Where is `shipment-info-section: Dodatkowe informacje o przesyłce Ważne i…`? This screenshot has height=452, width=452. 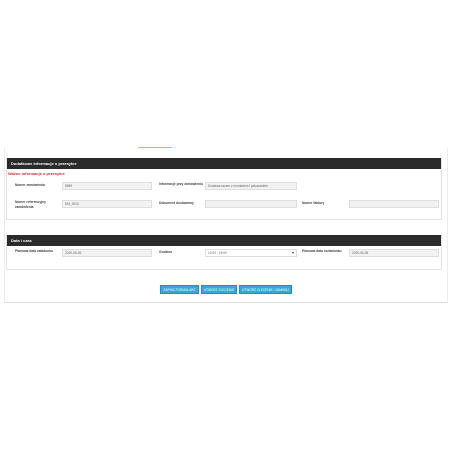 shipment-info-section: Dodatkowe informacje o przesyłce Ważne i… is located at coordinates (224, 189).